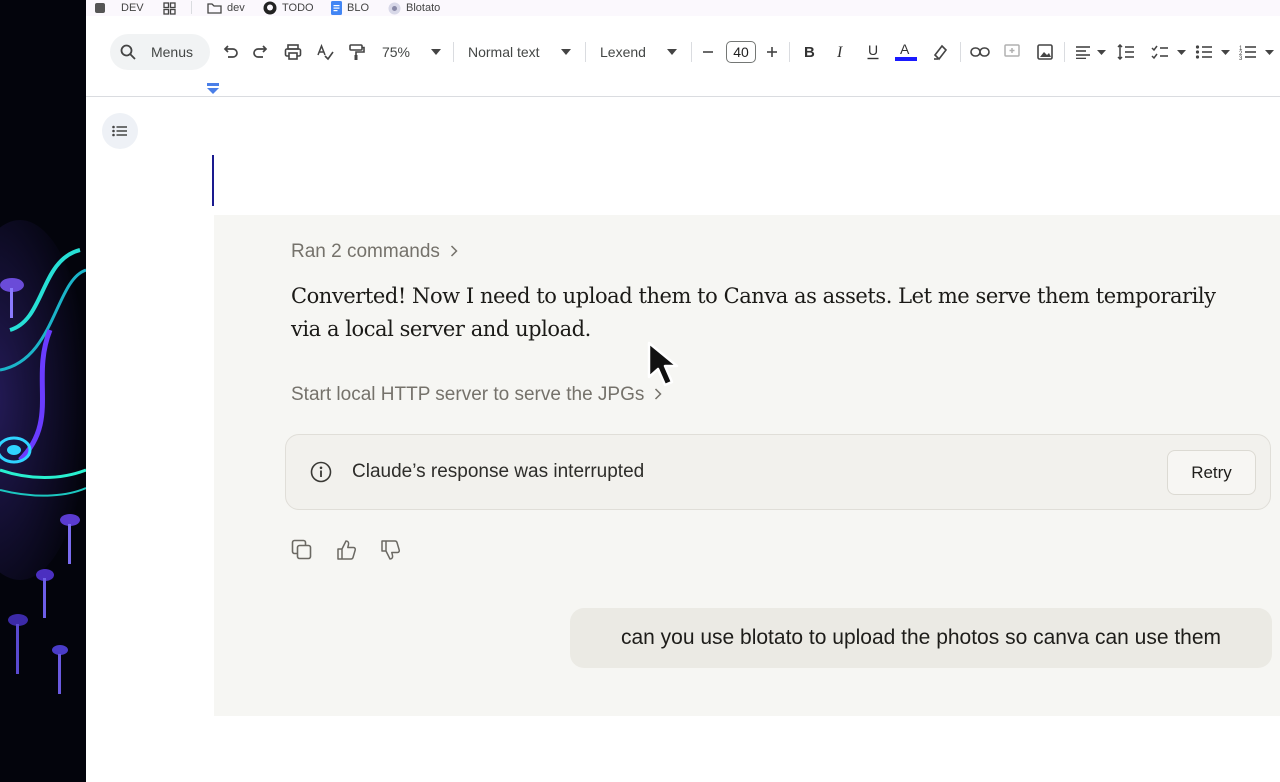 The height and width of the screenshot is (782, 1280). Describe the element at coordinates (772, 52) in the screenshot. I see `increase-font-size-icon` at that location.